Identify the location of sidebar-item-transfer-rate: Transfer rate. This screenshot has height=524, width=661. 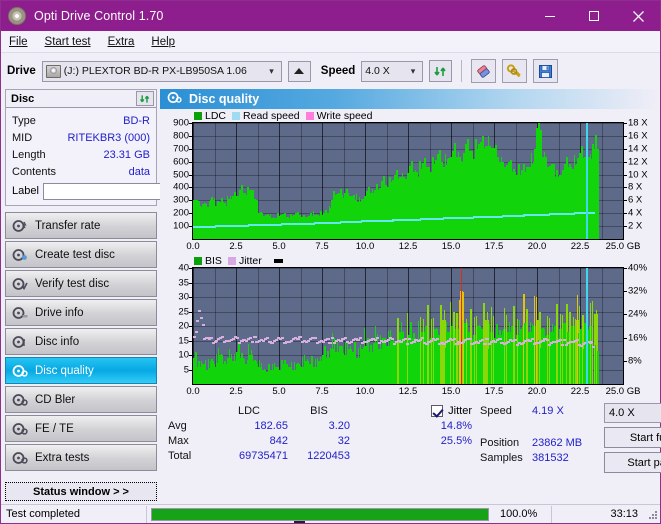
(81, 225).